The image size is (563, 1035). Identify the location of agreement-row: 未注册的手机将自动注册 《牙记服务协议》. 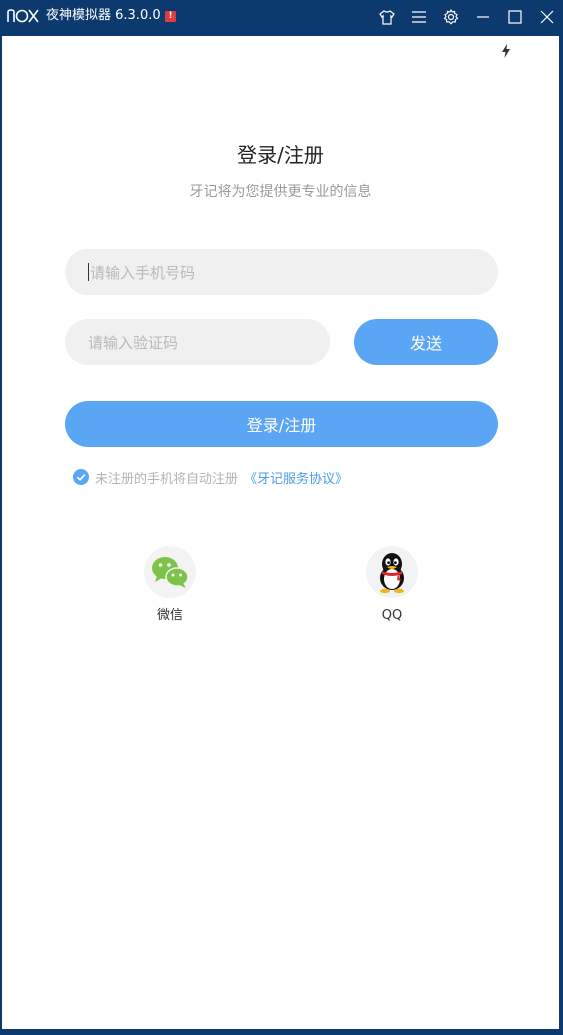
(210, 477).